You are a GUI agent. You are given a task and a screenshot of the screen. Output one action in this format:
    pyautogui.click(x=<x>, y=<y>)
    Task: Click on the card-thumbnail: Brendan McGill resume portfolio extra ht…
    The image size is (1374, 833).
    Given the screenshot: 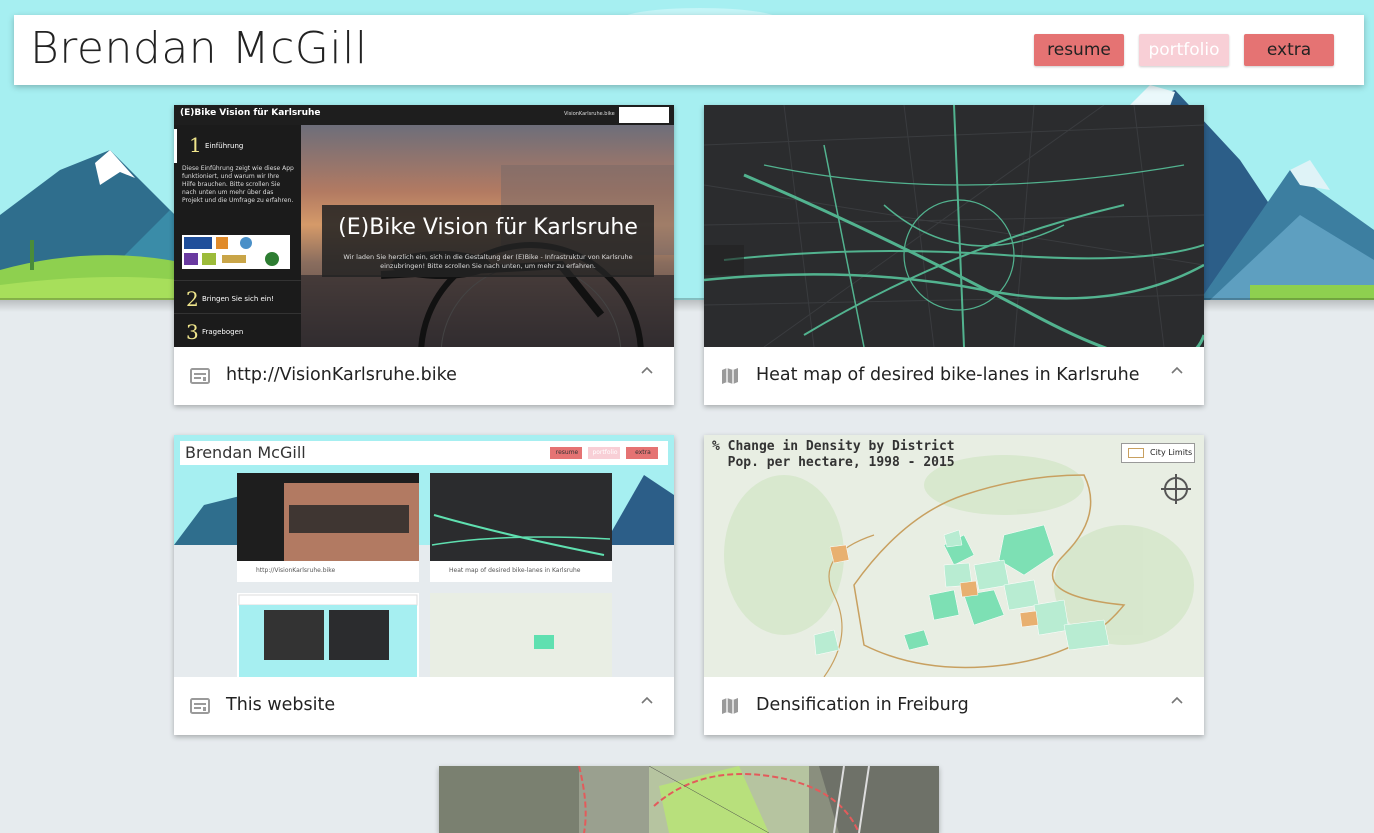 What is the action you would take?
    pyautogui.click(x=424, y=556)
    